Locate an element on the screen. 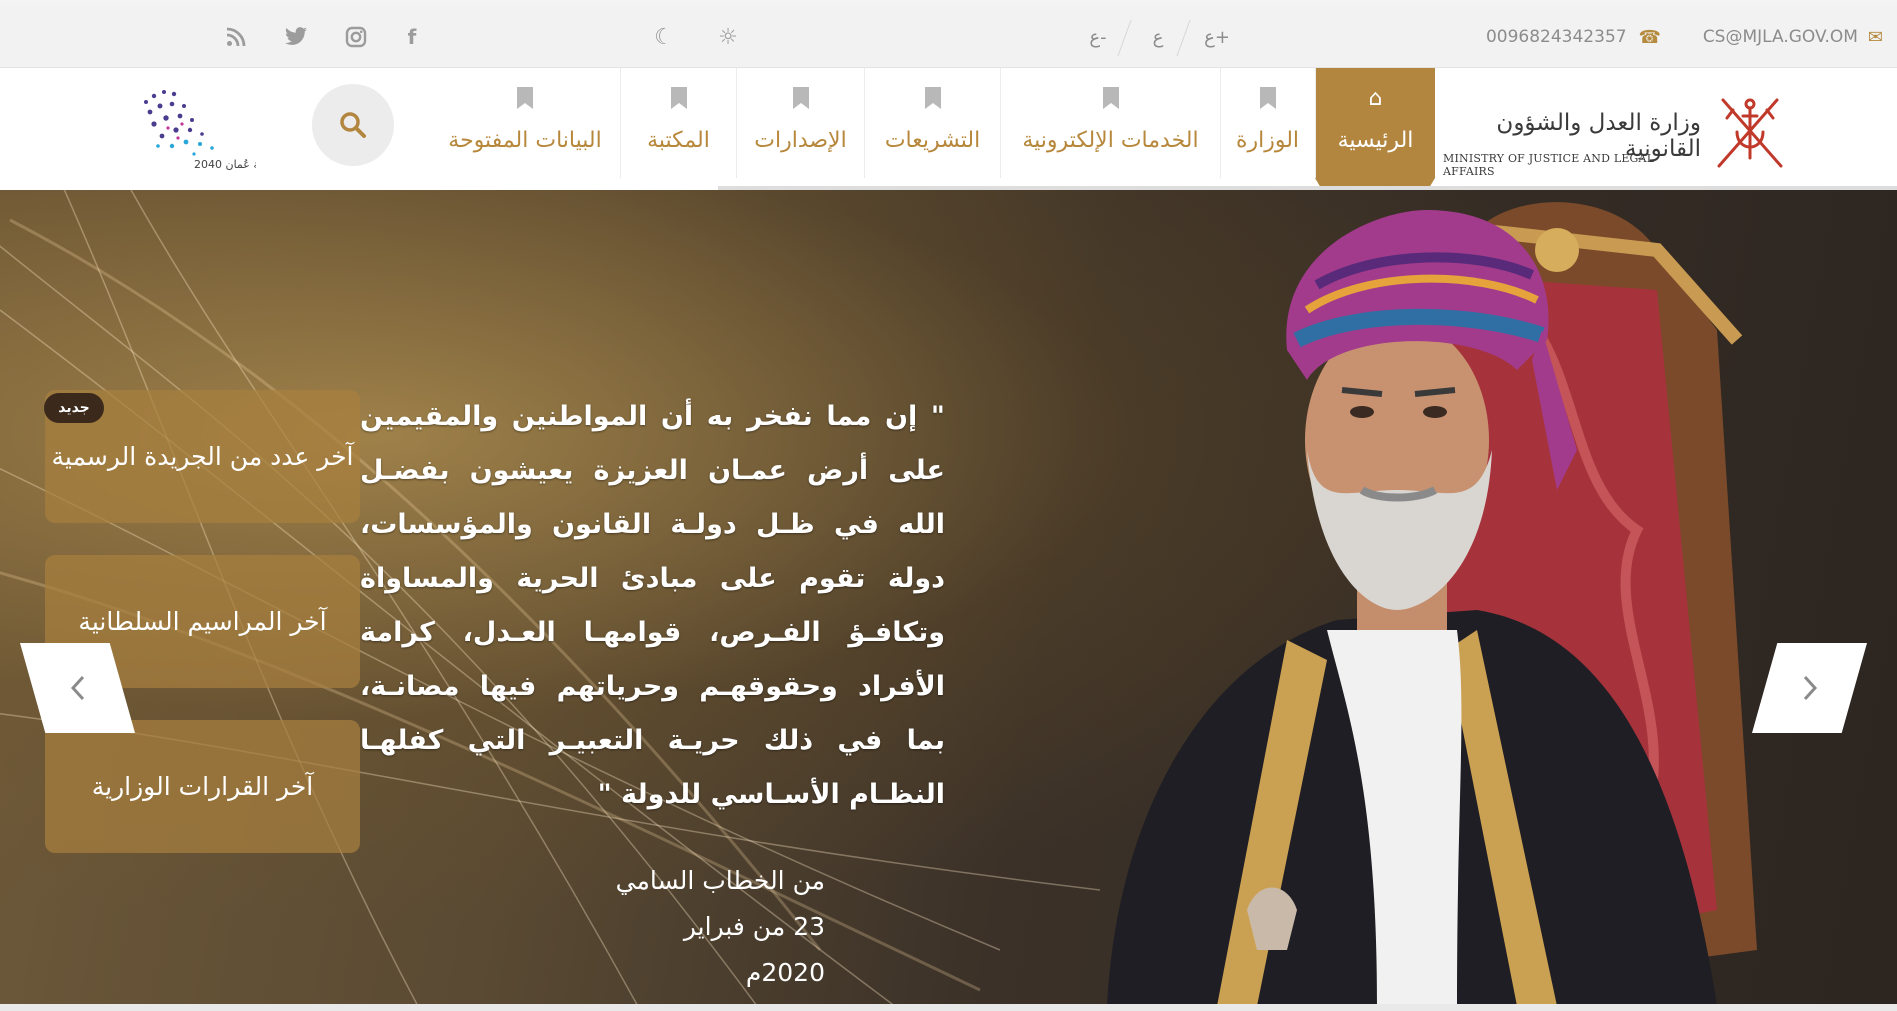 This screenshot has width=1897, height=1011. nav-ministry-label: الوزارة is located at coordinates (1267, 140).